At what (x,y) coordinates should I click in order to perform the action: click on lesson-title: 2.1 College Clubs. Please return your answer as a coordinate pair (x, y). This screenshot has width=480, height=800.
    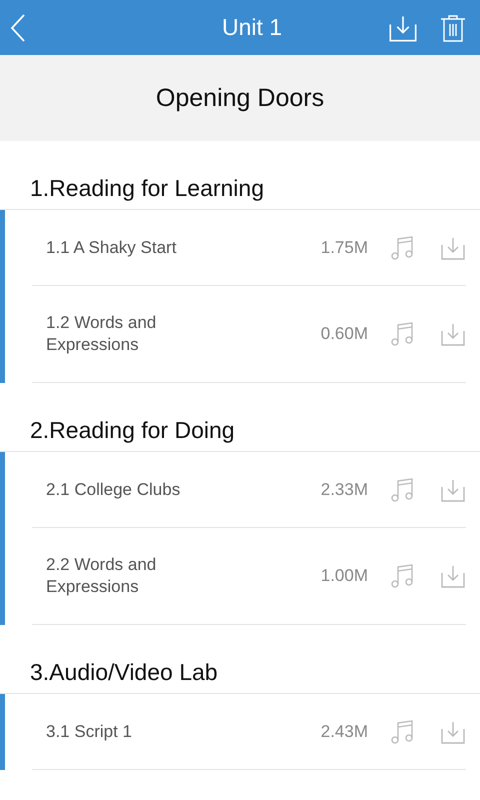
    Looking at the image, I should click on (114, 489).